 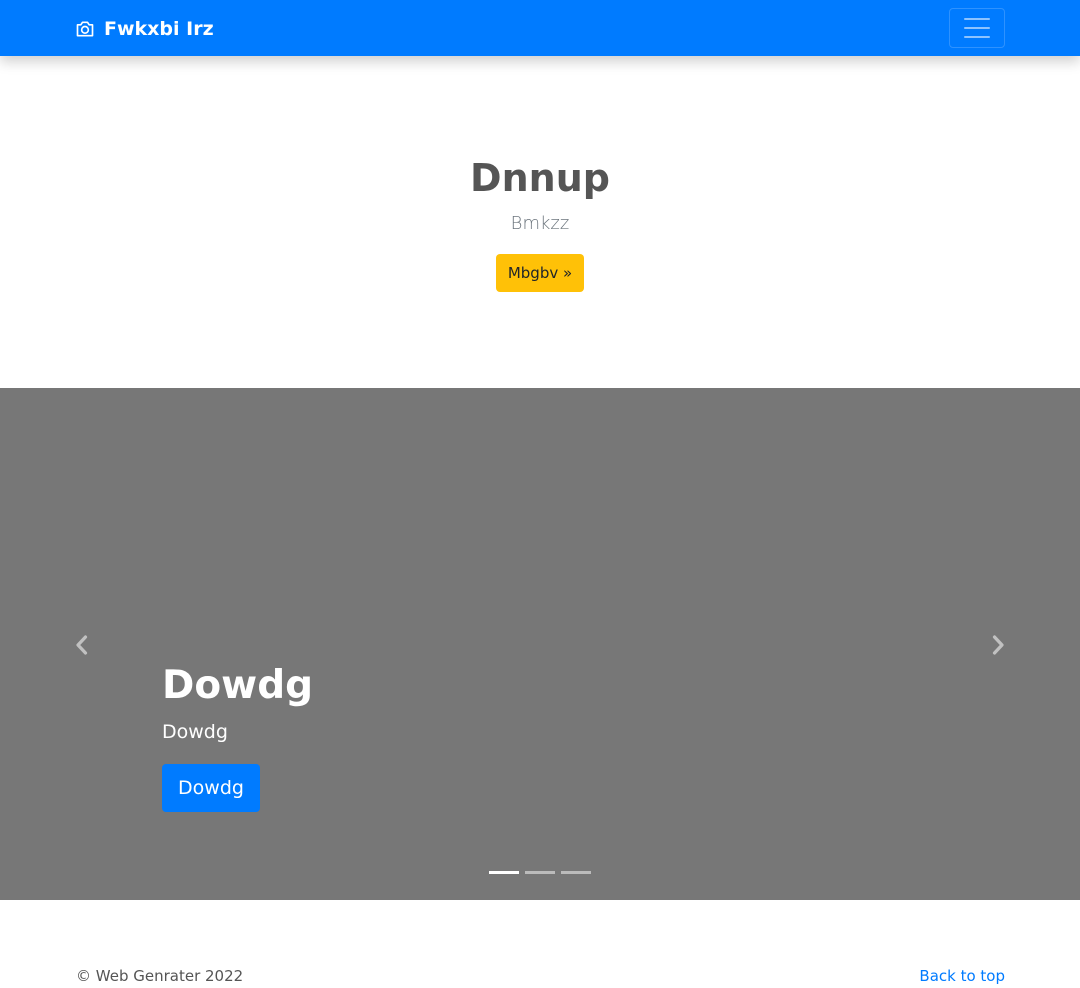 I want to click on hero-cta-button: Mbgbv », so click(x=540, y=273).